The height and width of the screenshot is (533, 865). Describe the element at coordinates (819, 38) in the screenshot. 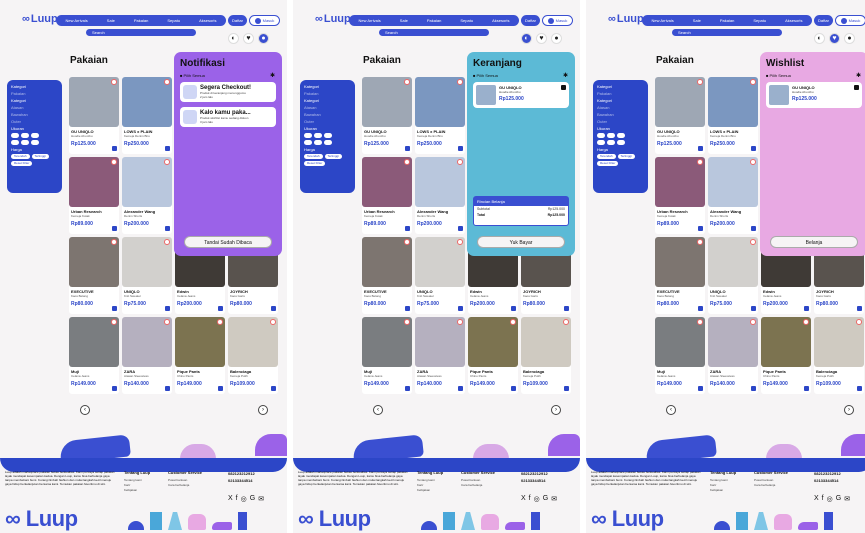

I see `cart-icon: ◐` at that location.